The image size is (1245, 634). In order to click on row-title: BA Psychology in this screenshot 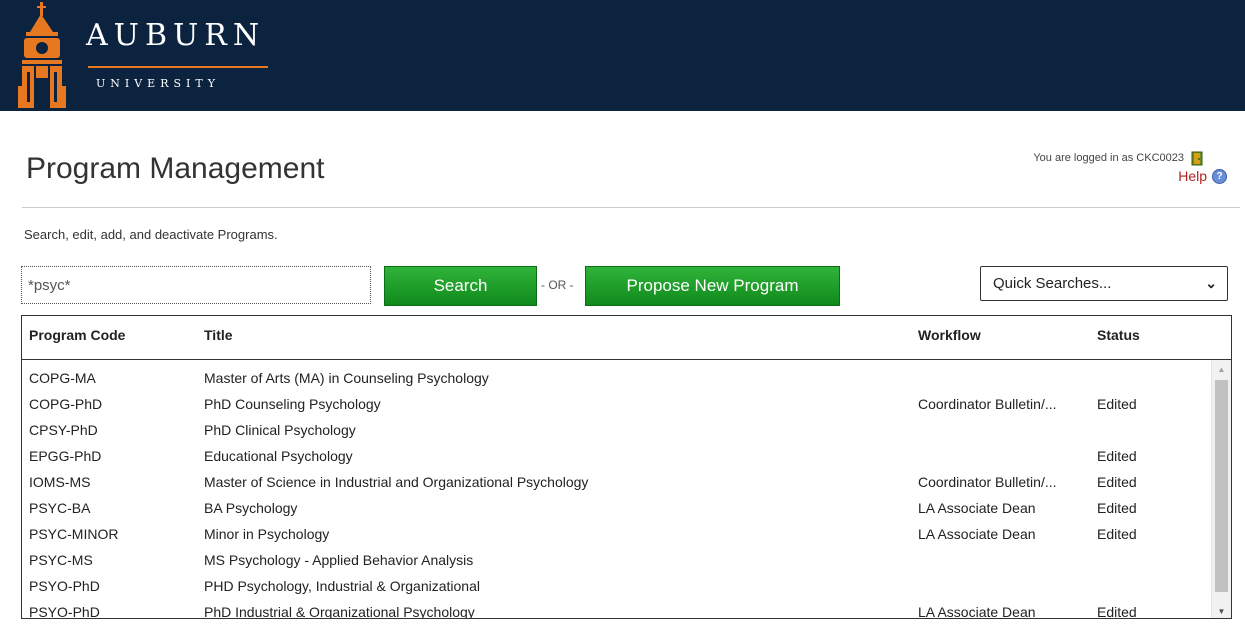, I will do `click(251, 508)`.